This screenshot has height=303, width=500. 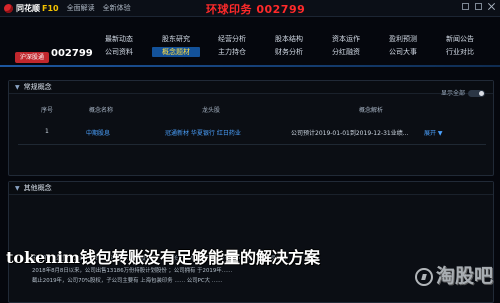 I want to click on tab-latest-news: 最新动态, so click(x=119, y=39).